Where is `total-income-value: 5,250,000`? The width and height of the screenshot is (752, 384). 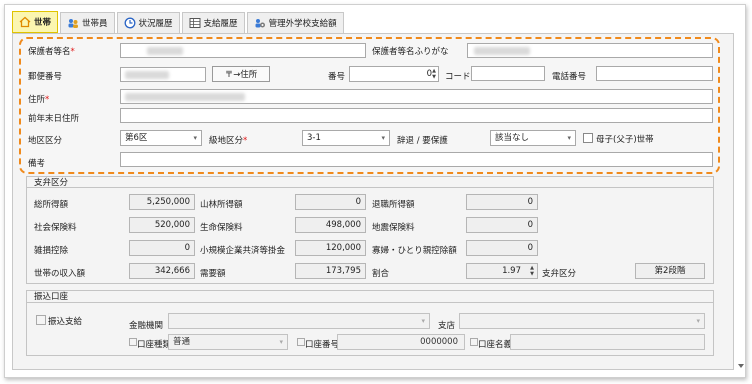 total-income-value: 5,250,000 is located at coordinates (162, 202).